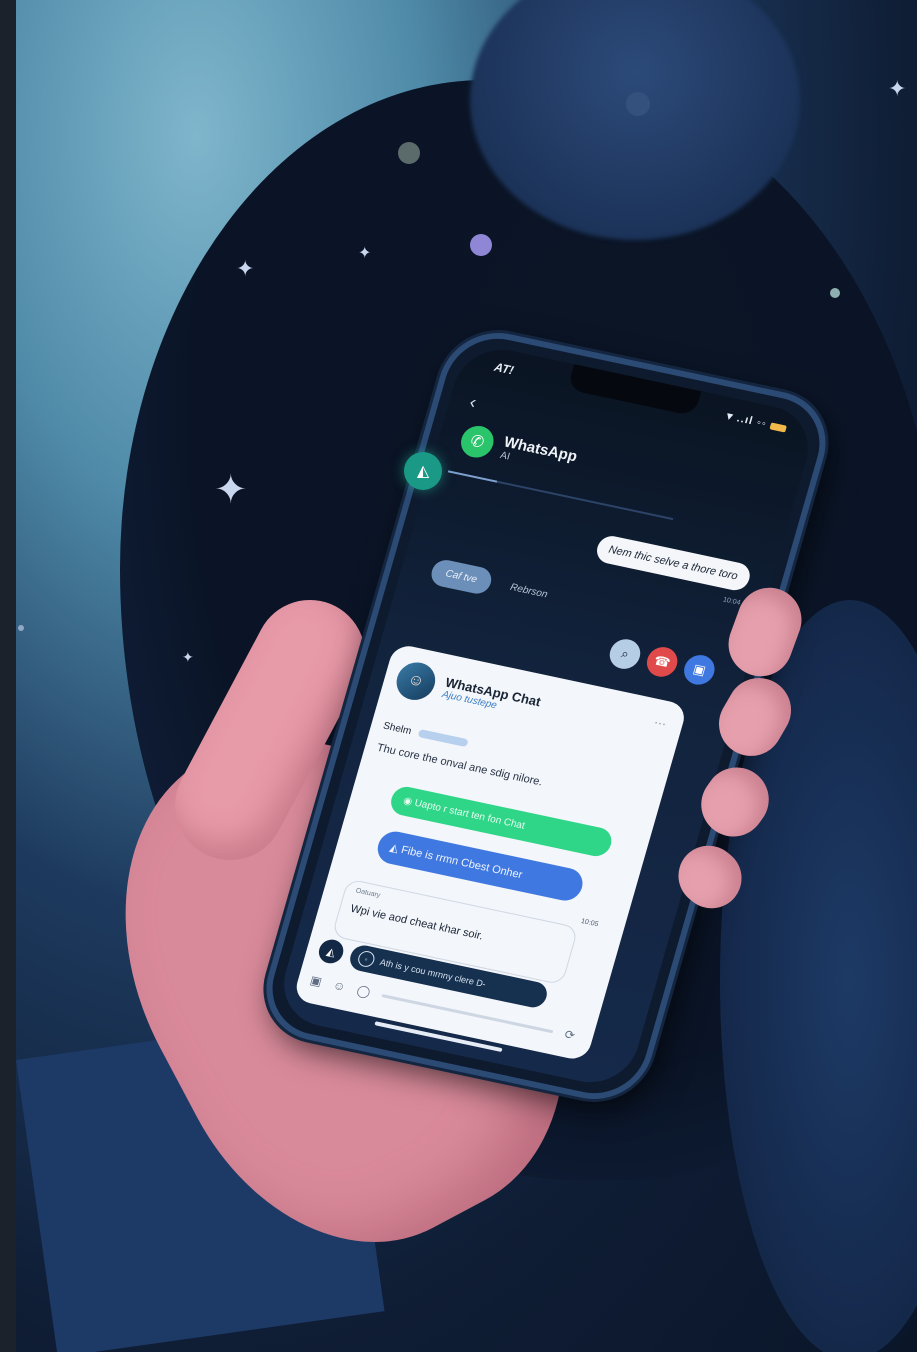 This screenshot has height=1352, width=917. What do you see at coordinates (316, 981) in the screenshot?
I see `camera-icon: ▣` at bounding box center [316, 981].